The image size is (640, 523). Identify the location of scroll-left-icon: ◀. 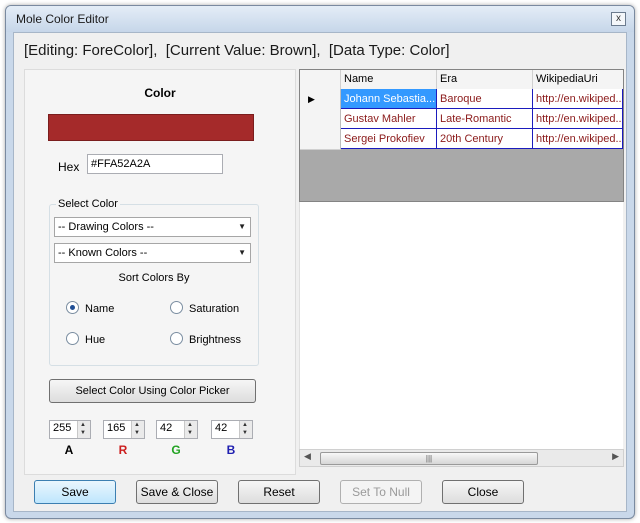
(307, 456).